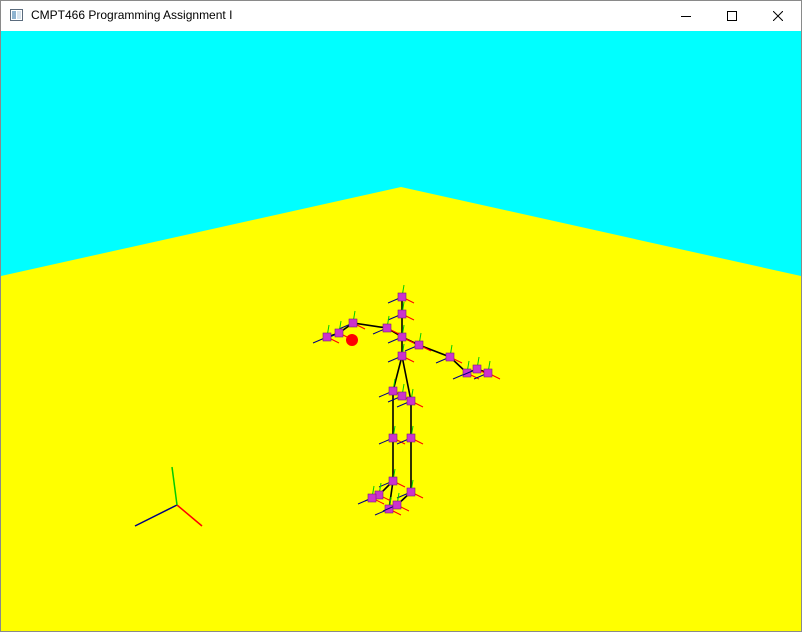  I want to click on maximize-button, so click(732, 16).